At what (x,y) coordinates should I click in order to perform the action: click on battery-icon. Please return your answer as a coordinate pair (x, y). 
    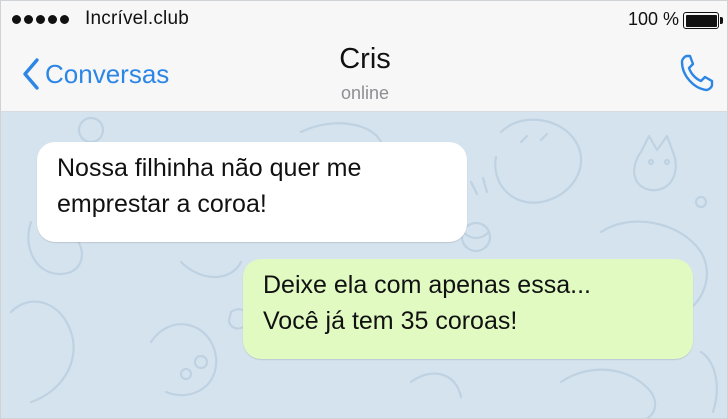
    Looking at the image, I should click on (703, 20).